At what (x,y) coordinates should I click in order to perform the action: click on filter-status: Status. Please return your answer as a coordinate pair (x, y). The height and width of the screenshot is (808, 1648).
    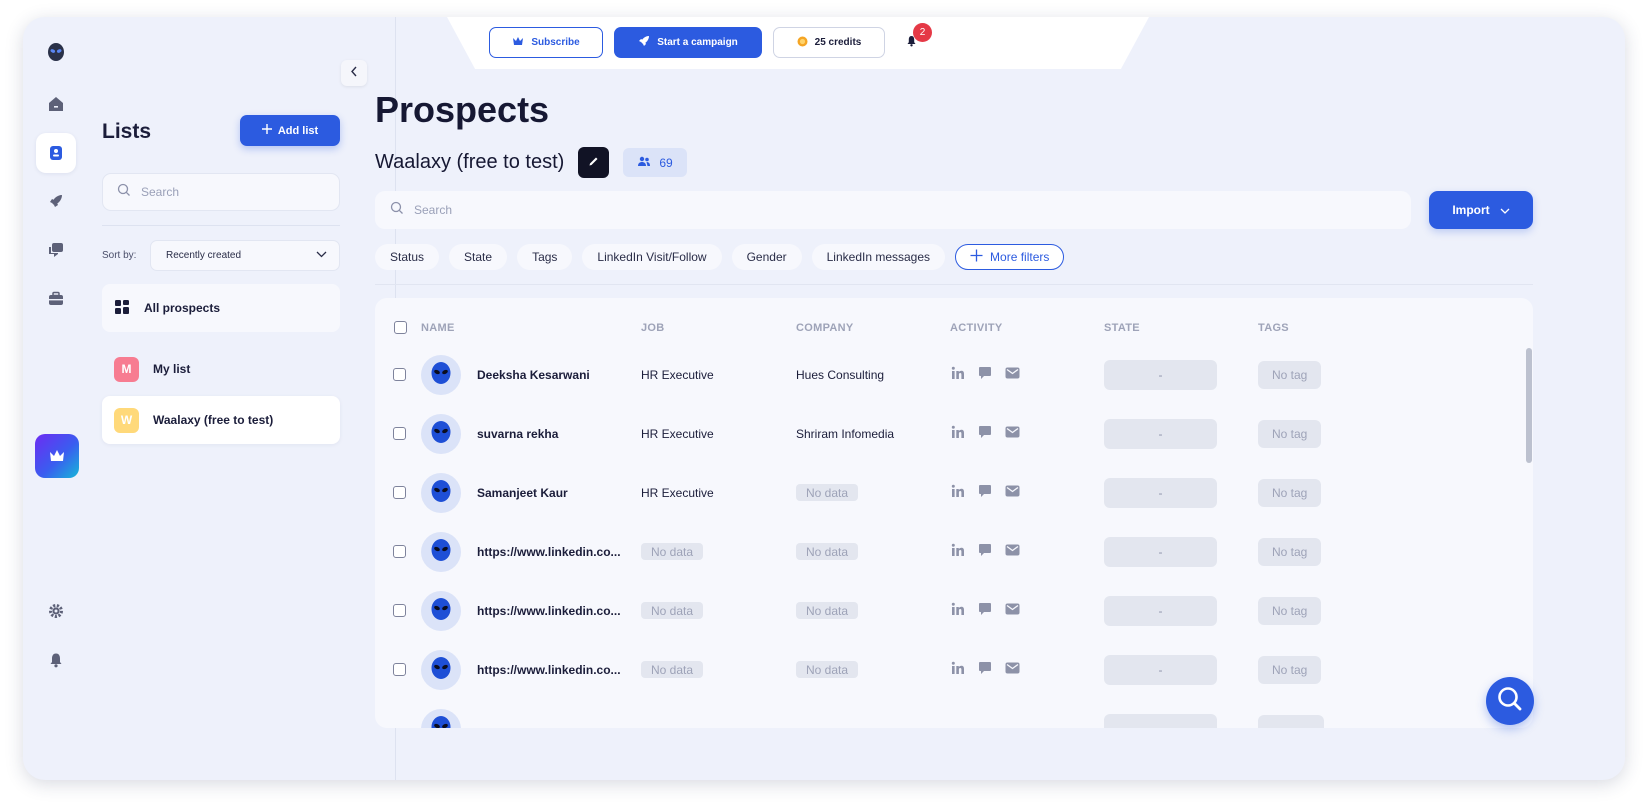
    Looking at the image, I should click on (407, 257).